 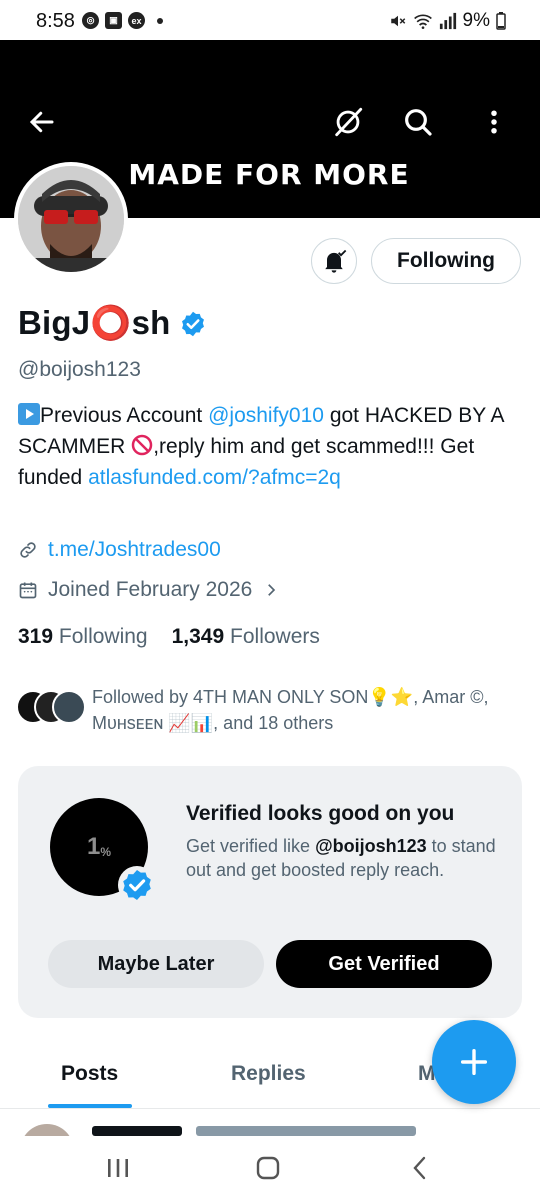 What do you see at coordinates (28, 590) in the screenshot?
I see `calendar-icon` at bounding box center [28, 590].